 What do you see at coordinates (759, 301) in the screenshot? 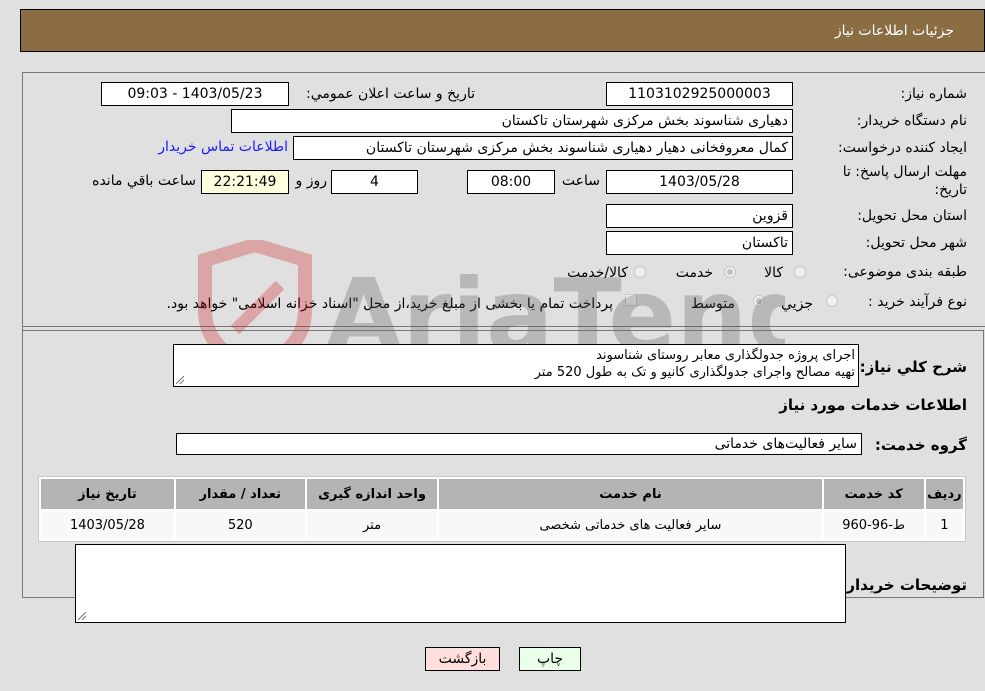
I see `purchase-type-radio-medium` at bounding box center [759, 301].